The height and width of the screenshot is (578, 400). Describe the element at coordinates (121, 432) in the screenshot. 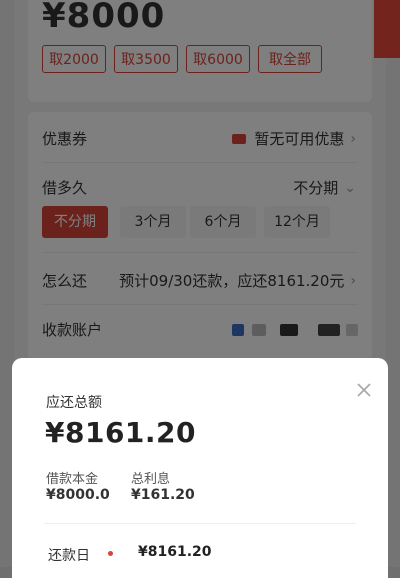

I see `total-amount: ¥8161.20` at that location.